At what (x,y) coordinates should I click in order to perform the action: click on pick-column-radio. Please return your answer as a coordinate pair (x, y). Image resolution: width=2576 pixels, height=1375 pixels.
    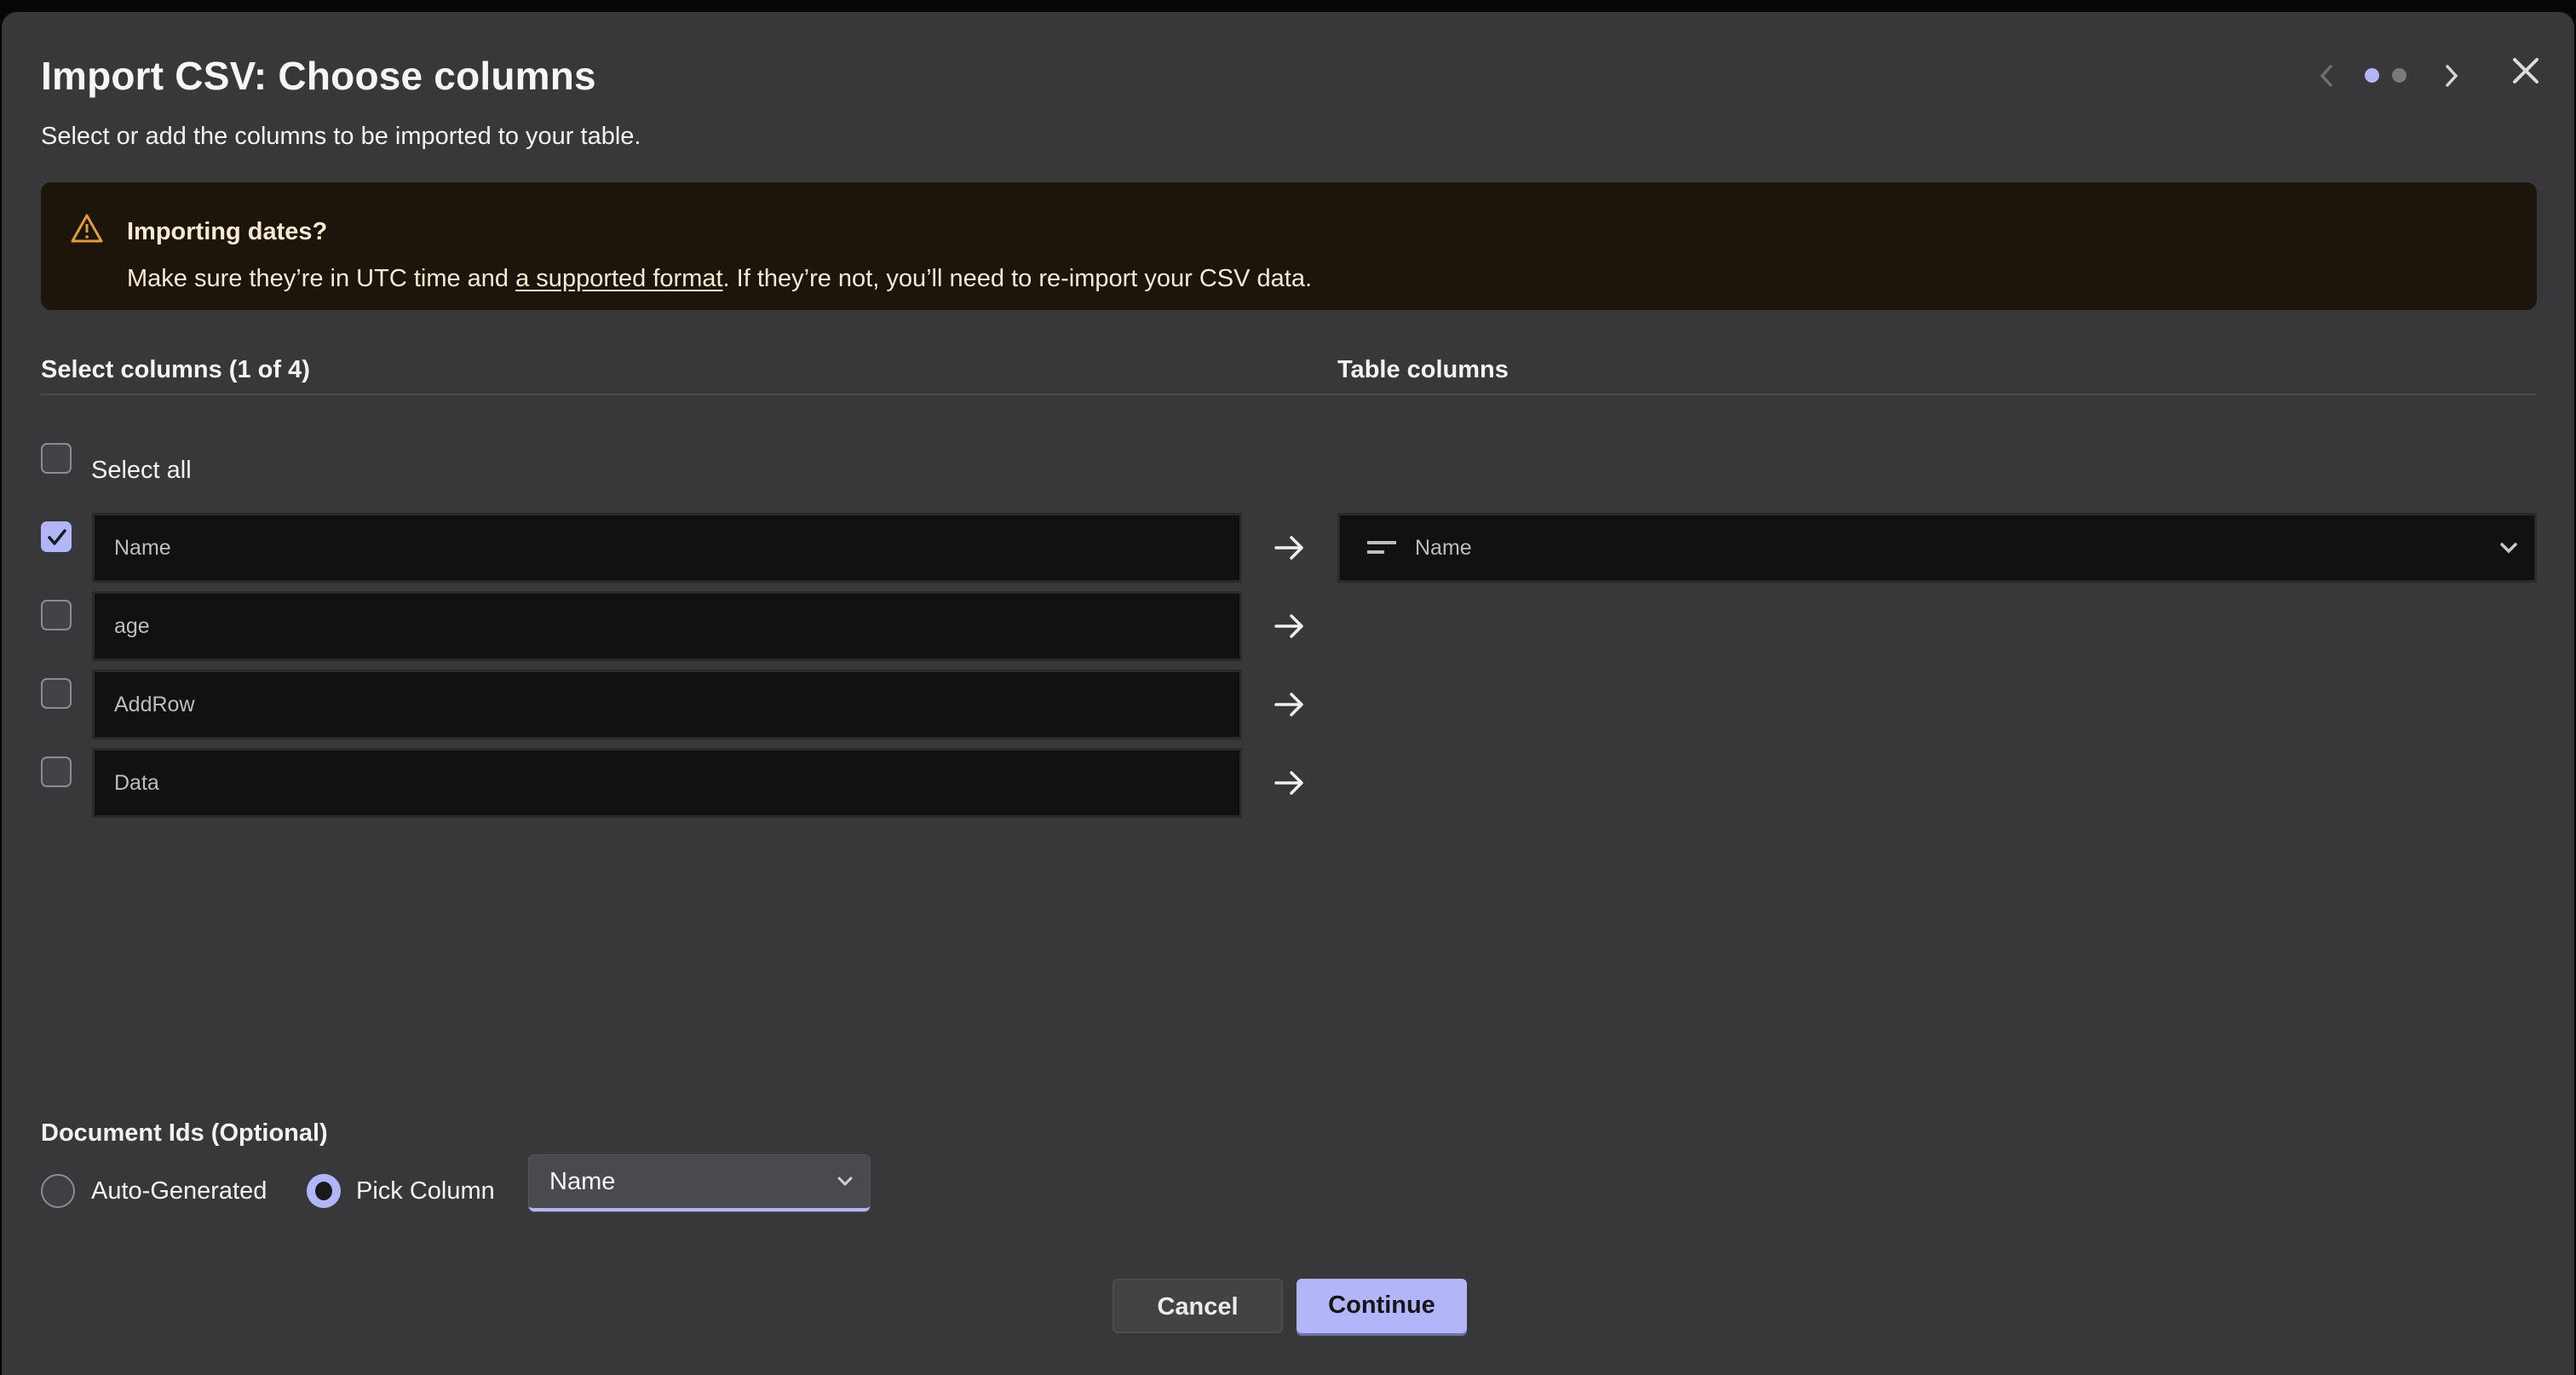
    Looking at the image, I should click on (324, 1191).